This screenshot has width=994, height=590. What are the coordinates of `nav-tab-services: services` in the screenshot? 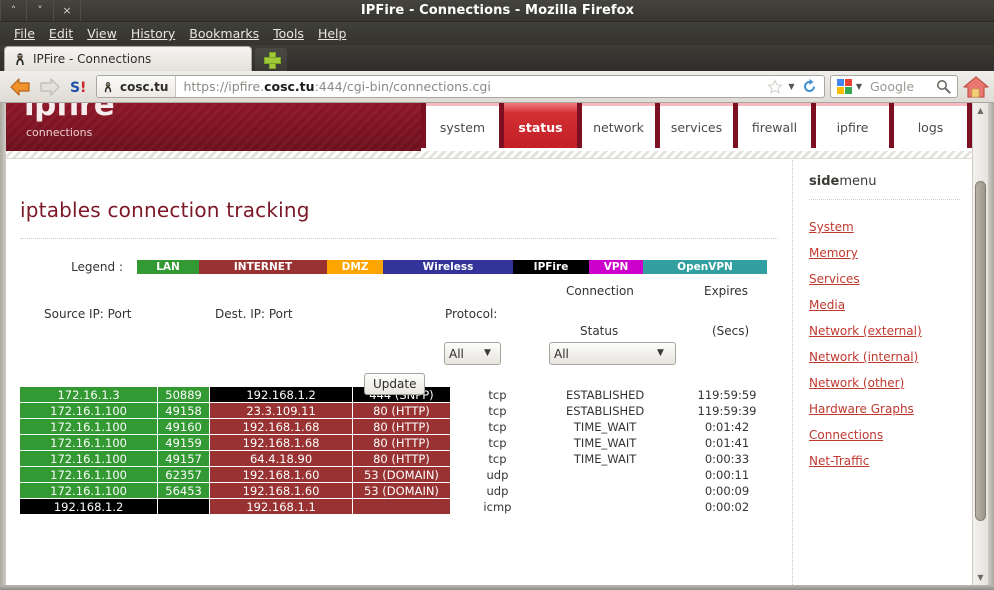 It's located at (694, 125).